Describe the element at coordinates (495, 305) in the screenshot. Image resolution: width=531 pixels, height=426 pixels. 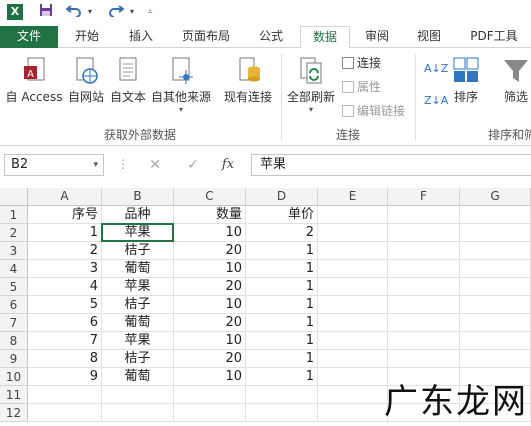
I see `cell-g6` at that location.